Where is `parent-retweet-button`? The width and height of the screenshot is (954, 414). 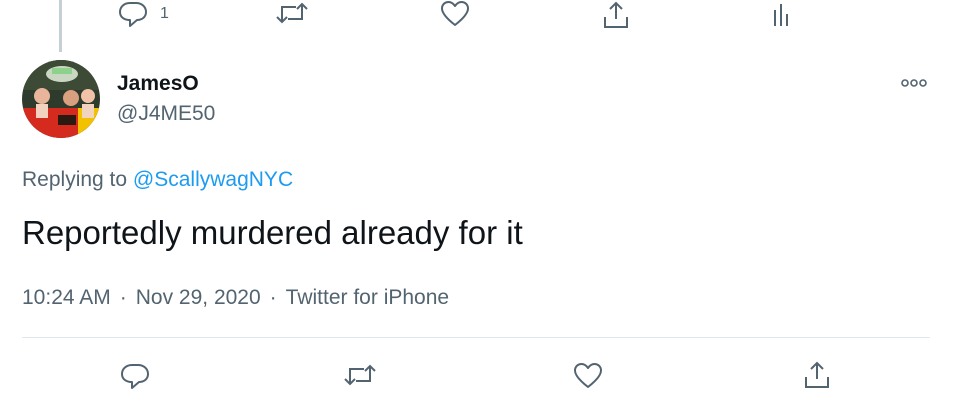
parent-retweet-button is located at coordinates (292, 13).